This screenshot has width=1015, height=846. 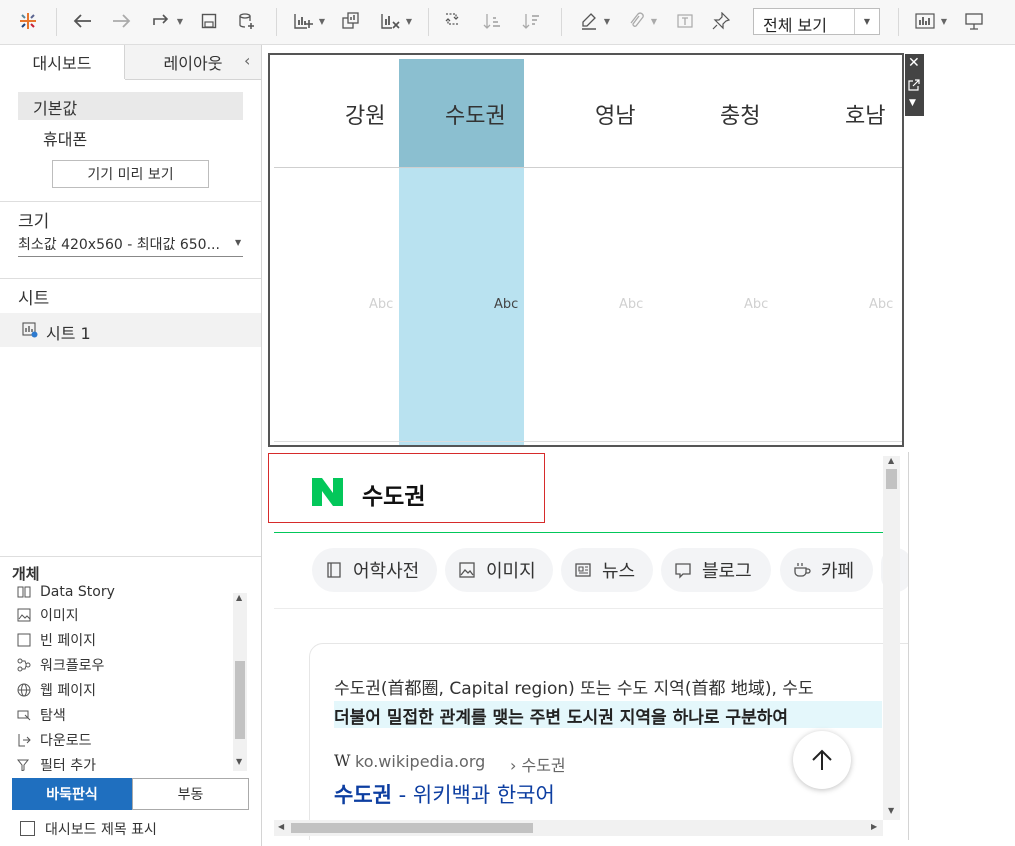 I want to click on highlight-icon: ▼, so click(x=595, y=21).